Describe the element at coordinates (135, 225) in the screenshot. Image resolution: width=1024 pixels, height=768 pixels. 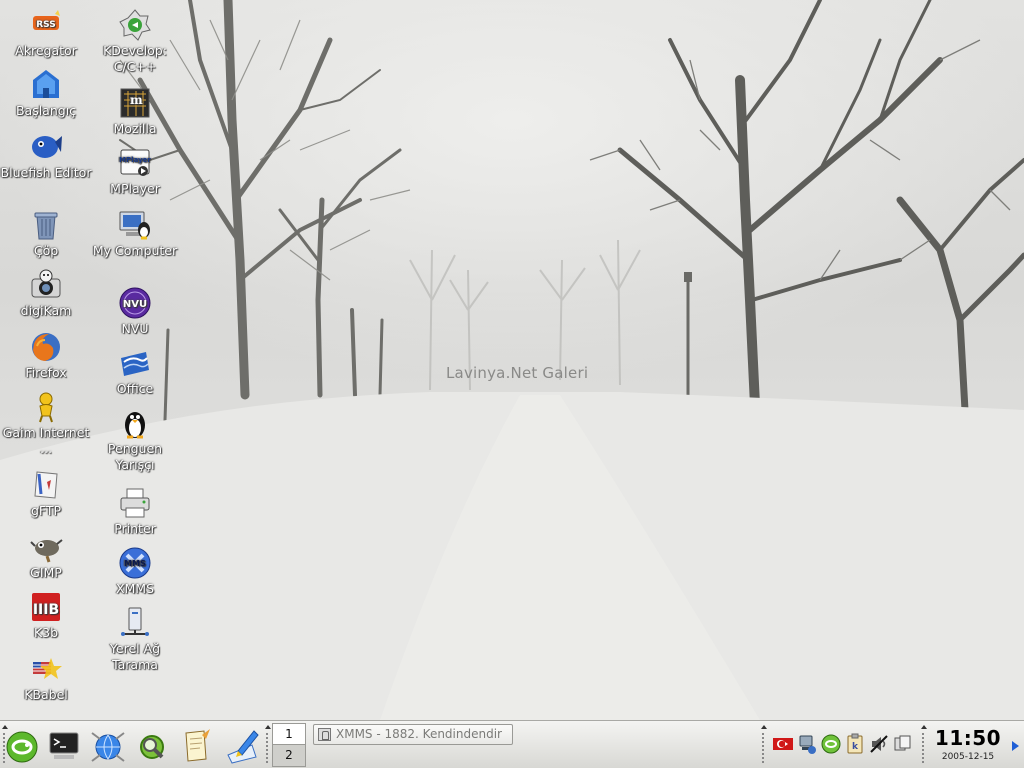
I see `computer-icon` at that location.